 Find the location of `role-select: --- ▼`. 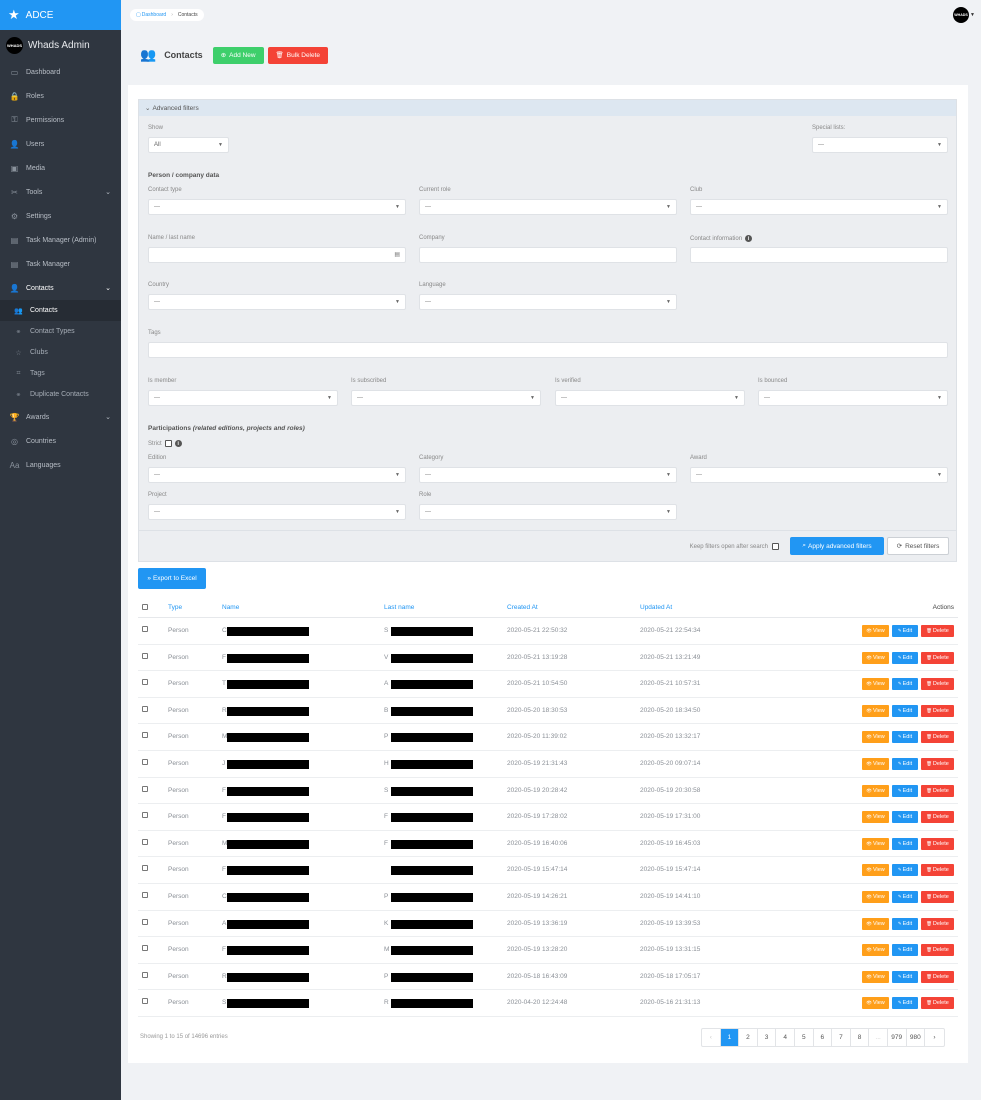

role-select: --- ▼ is located at coordinates (548, 512).